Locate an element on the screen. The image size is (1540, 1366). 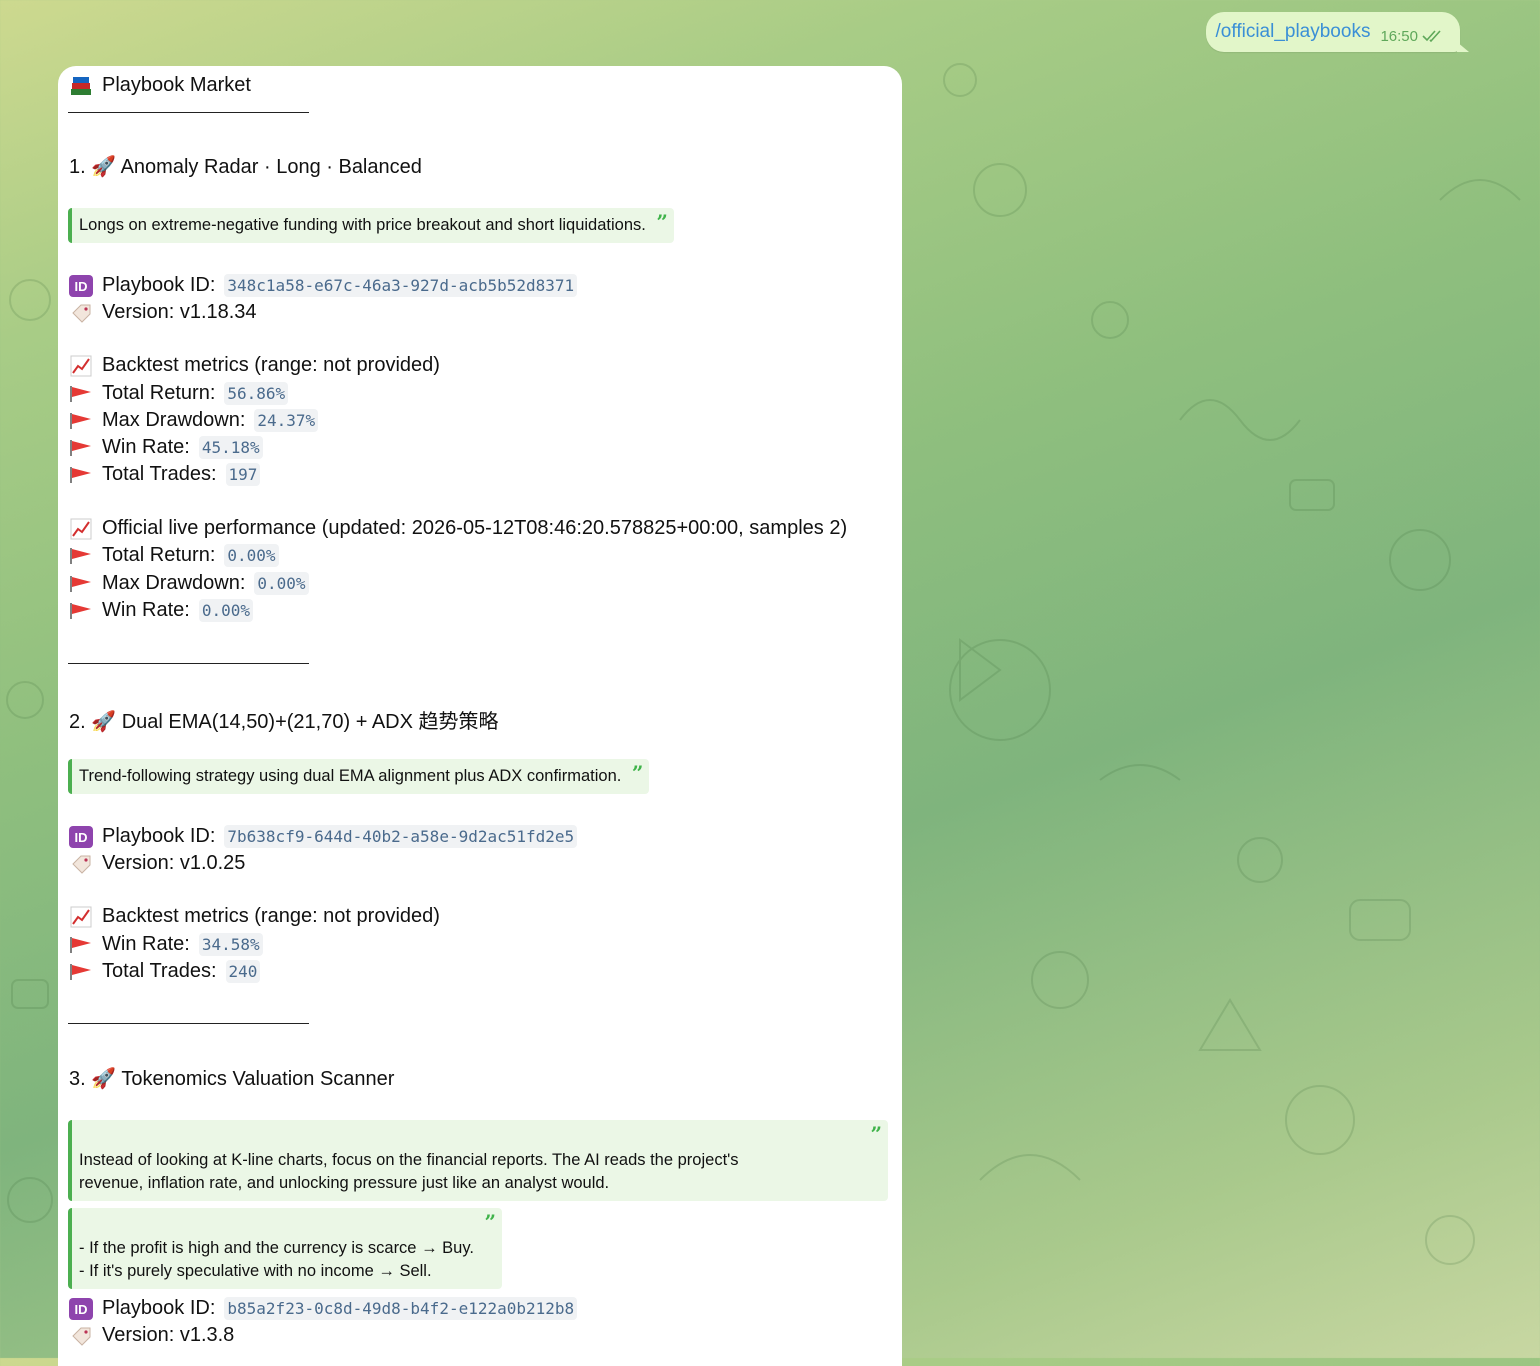
playbook-id-code: b85a2f23-0c8d-49d8-b4f2-e122a0b212b8 is located at coordinates (401, 1308).